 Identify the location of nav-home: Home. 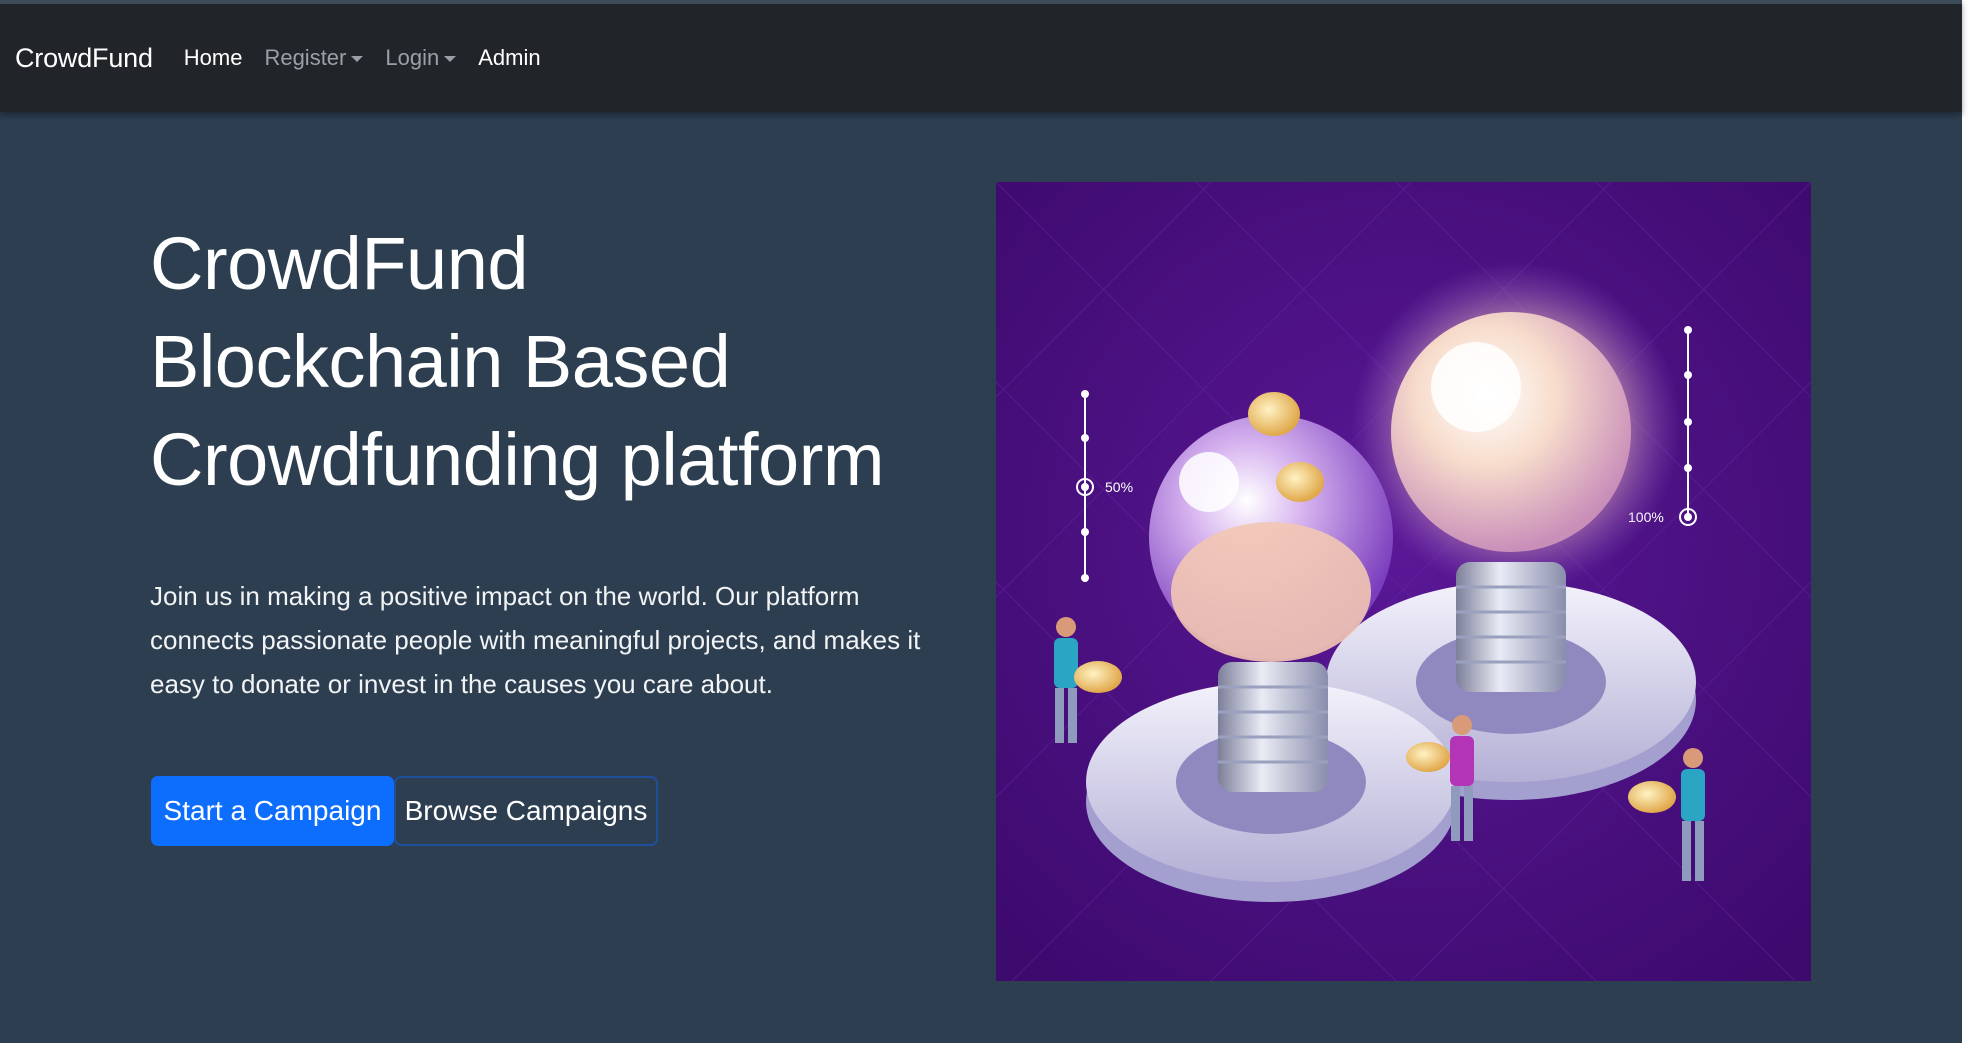
(213, 58).